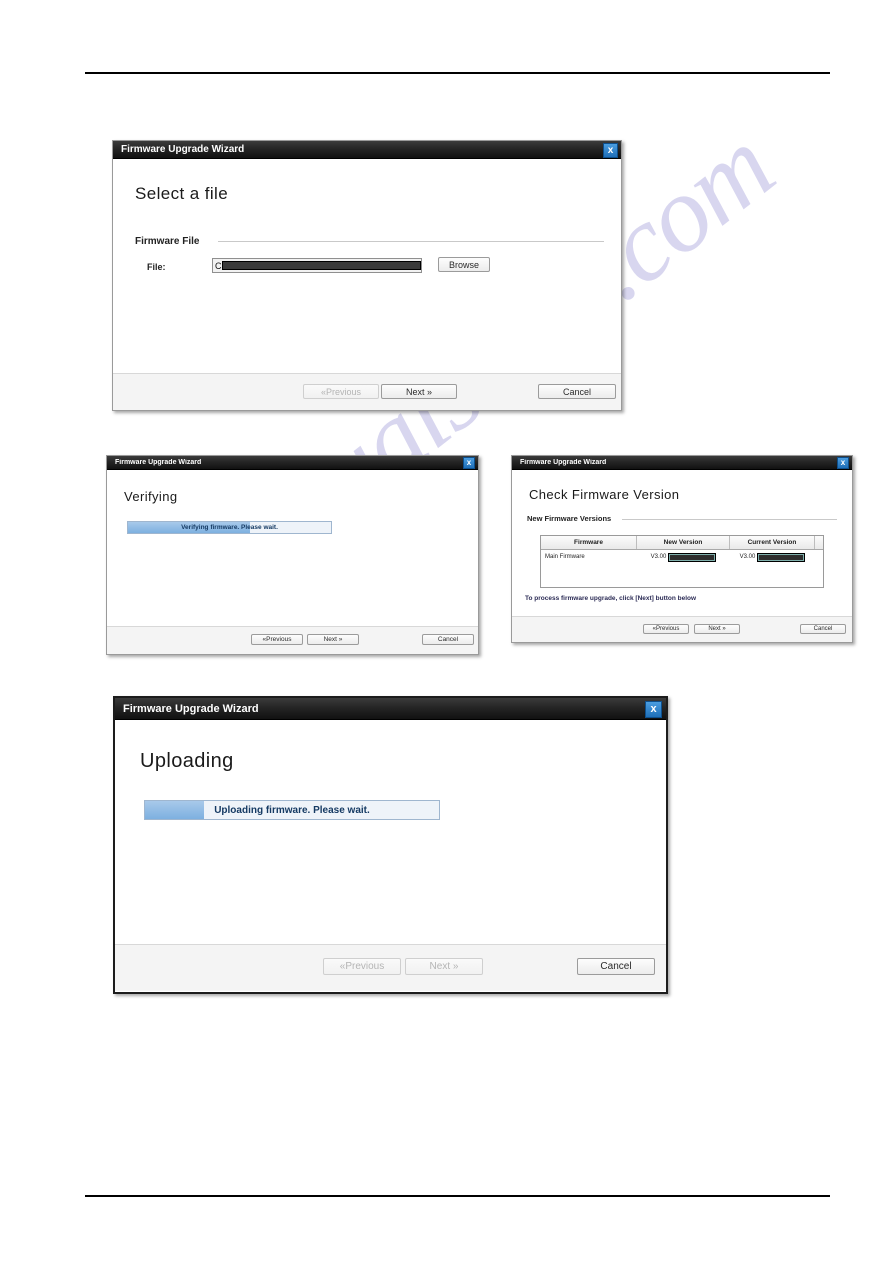  I want to click on browse-button: Browse, so click(464, 264).